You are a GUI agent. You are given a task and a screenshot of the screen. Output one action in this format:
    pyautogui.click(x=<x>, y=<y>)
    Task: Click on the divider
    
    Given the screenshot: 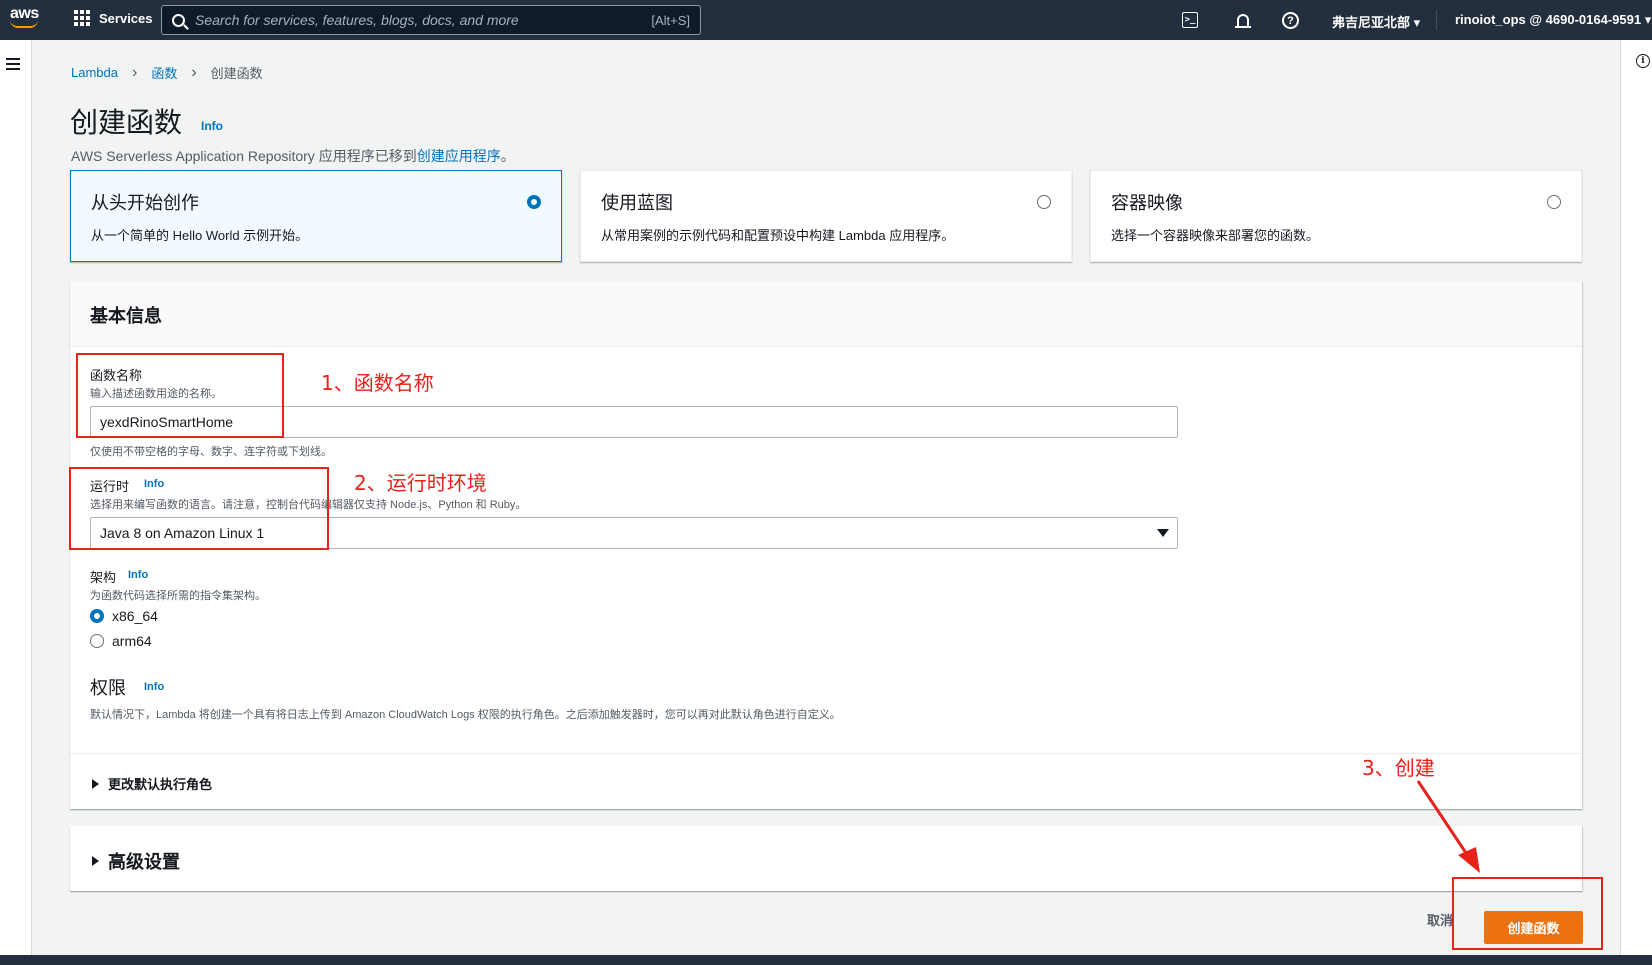 What is the action you would take?
    pyautogui.click(x=826, y=753)
    